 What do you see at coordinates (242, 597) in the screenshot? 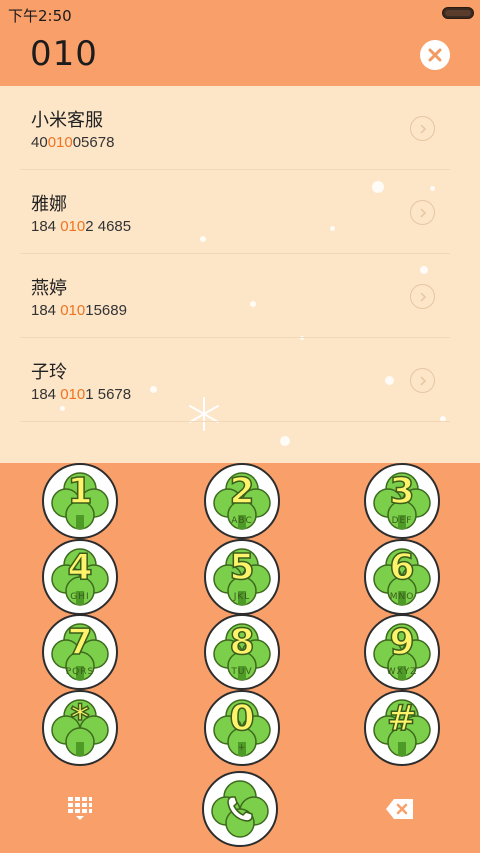
I see `key-letters: JKL` at bounding box center [242, 597].